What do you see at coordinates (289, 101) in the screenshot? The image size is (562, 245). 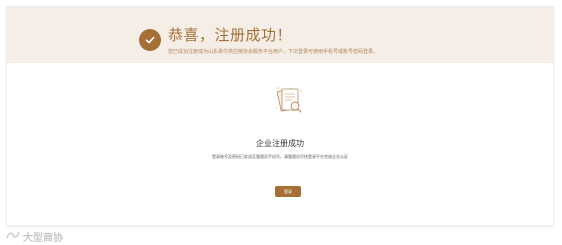 I see `document-search-icon` at bounding box center [289, 101].